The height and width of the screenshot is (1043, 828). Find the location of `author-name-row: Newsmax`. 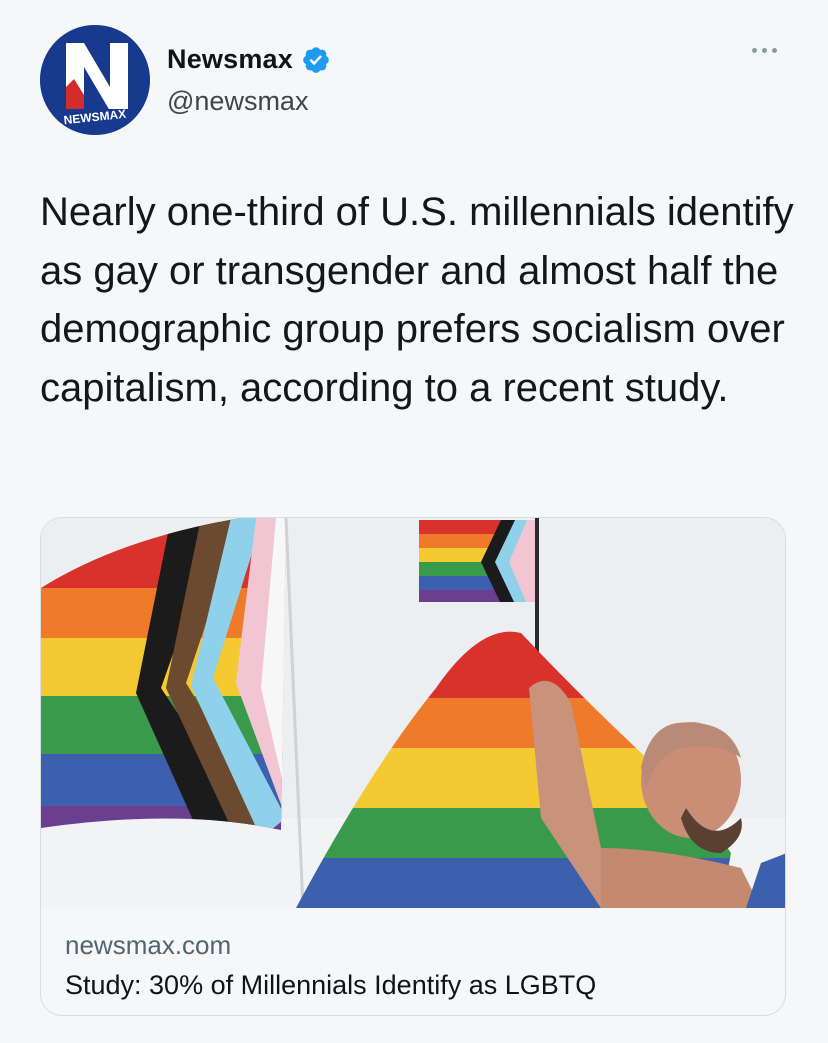

author-name-row: Newsmax is located at coordinates (249, 59).